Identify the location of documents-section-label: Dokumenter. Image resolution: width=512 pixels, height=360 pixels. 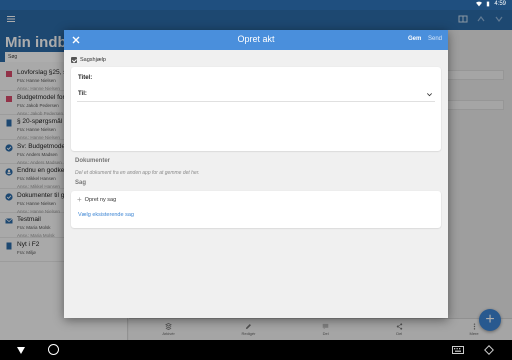
(93, 161).